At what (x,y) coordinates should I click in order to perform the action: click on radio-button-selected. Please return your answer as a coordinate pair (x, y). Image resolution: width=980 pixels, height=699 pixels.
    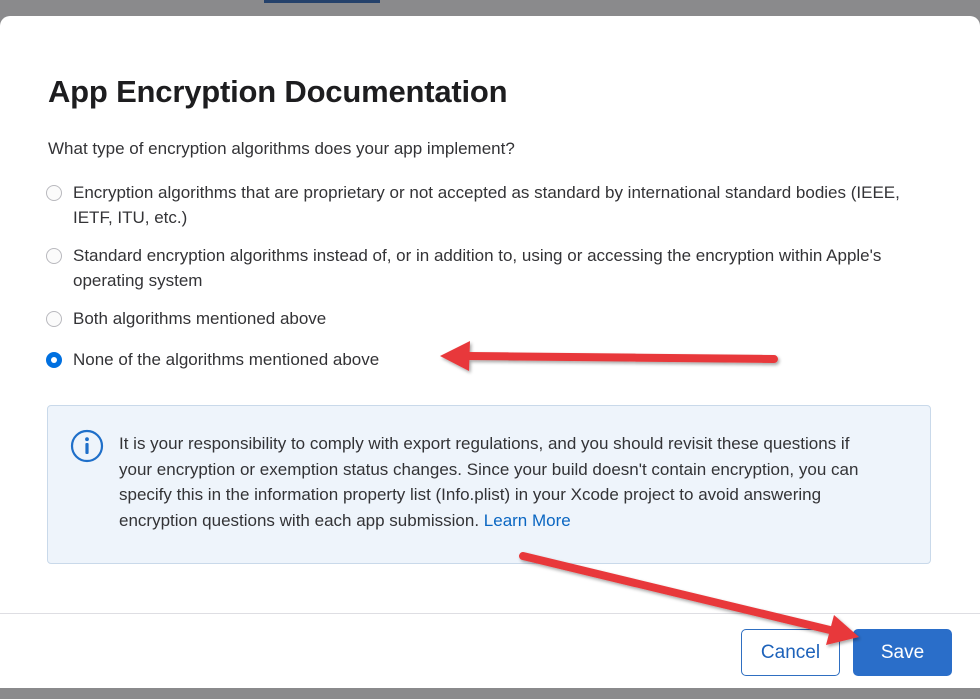
    Looking at the image, I should click on (54, 360).